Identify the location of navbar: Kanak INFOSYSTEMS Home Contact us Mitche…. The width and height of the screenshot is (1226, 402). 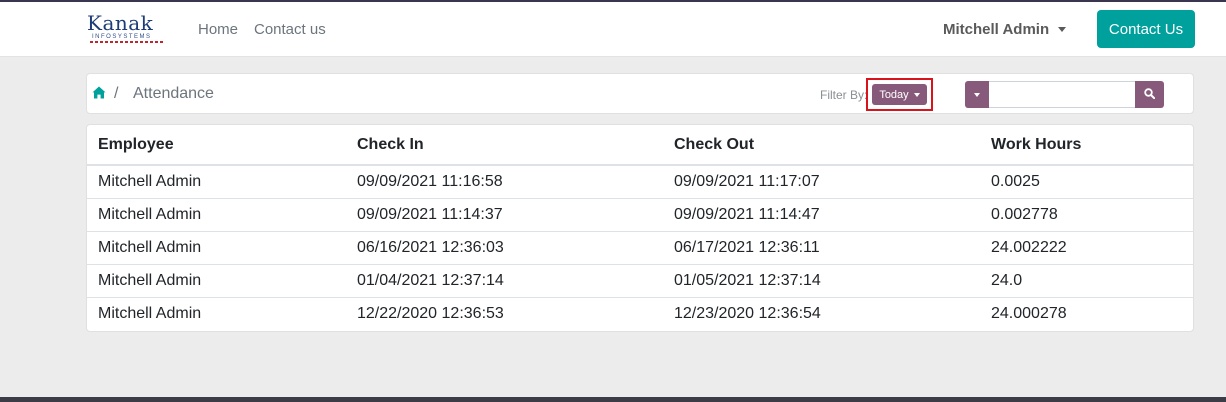
(613, 29).